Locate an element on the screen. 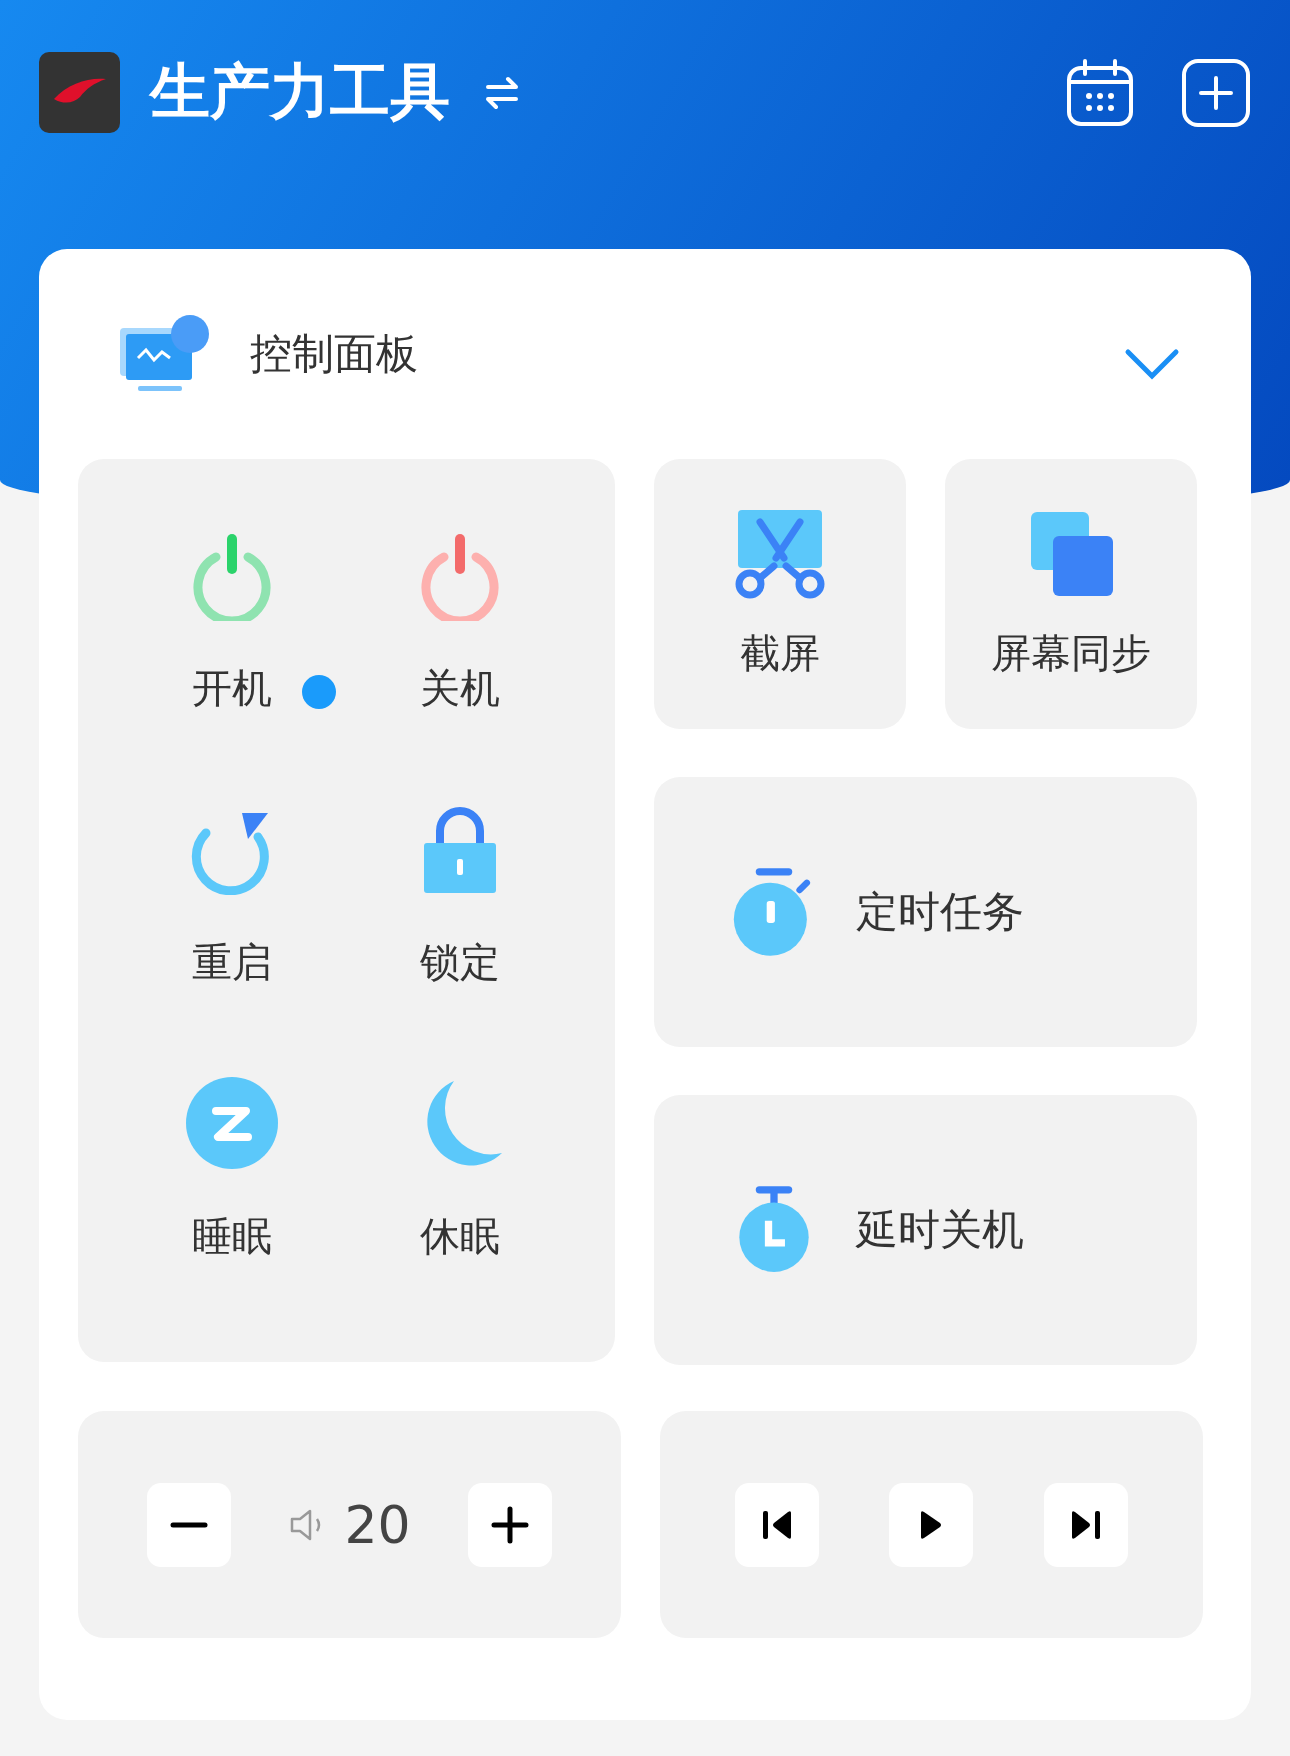 This screenshot has height=1756, width=1290. scissors-icon is located at coordinates (780, 553).